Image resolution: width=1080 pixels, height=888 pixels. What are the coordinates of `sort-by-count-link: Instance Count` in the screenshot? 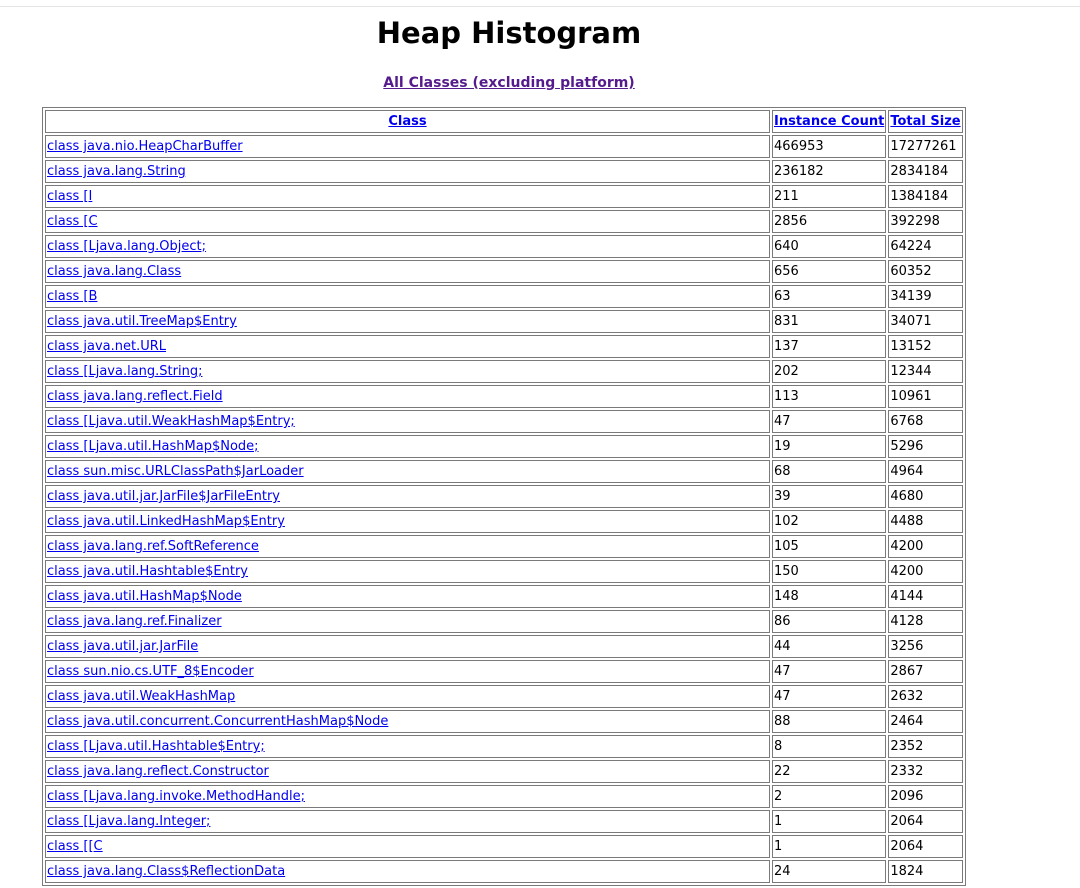 It's located at (829, 121).